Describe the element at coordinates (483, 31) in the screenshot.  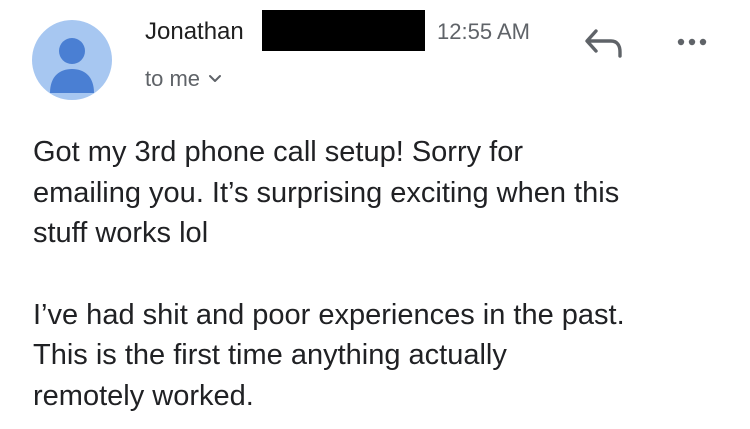
I see `email-timestamp: 12:55 AM` at that location.